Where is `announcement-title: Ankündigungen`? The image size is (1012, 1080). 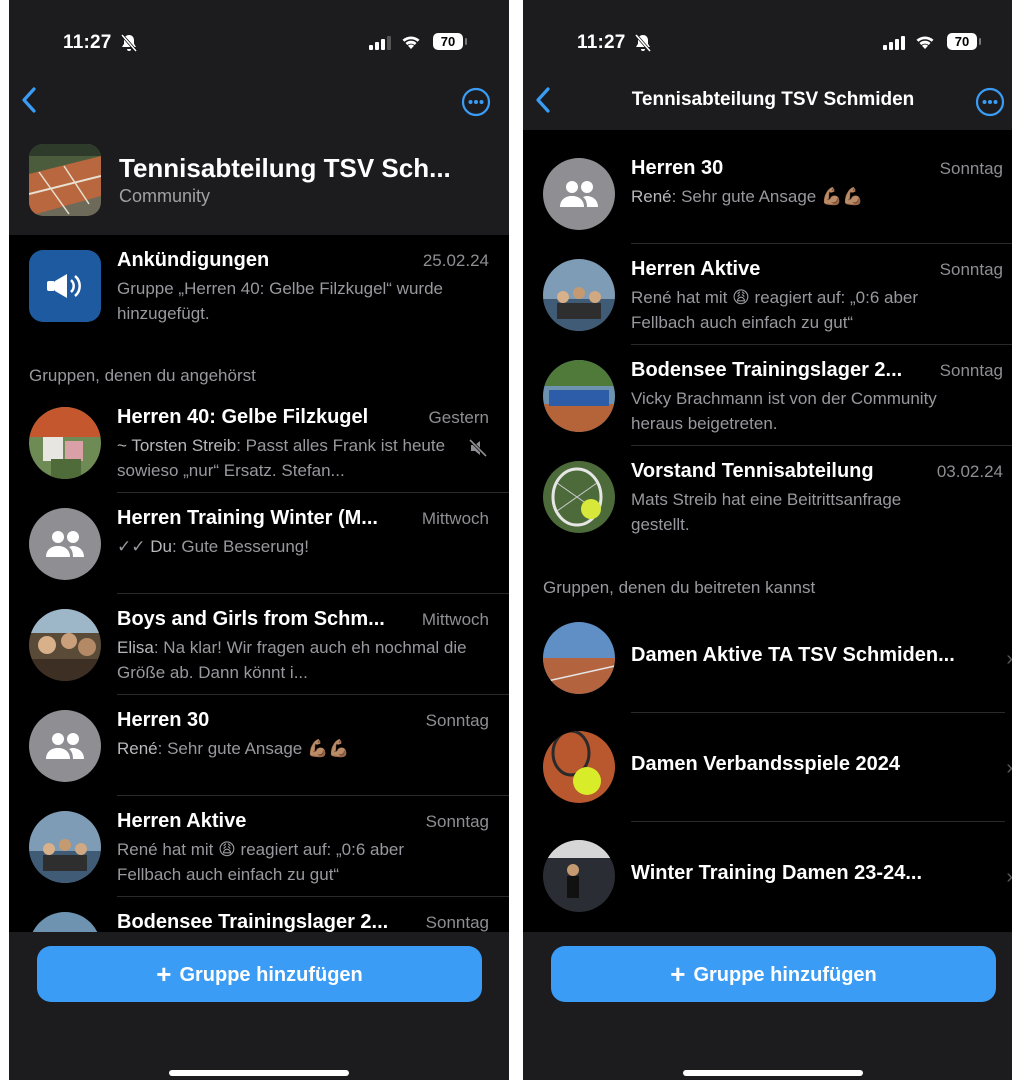
announcement-title: Ankündigungen is located at coordinates (193, 260).